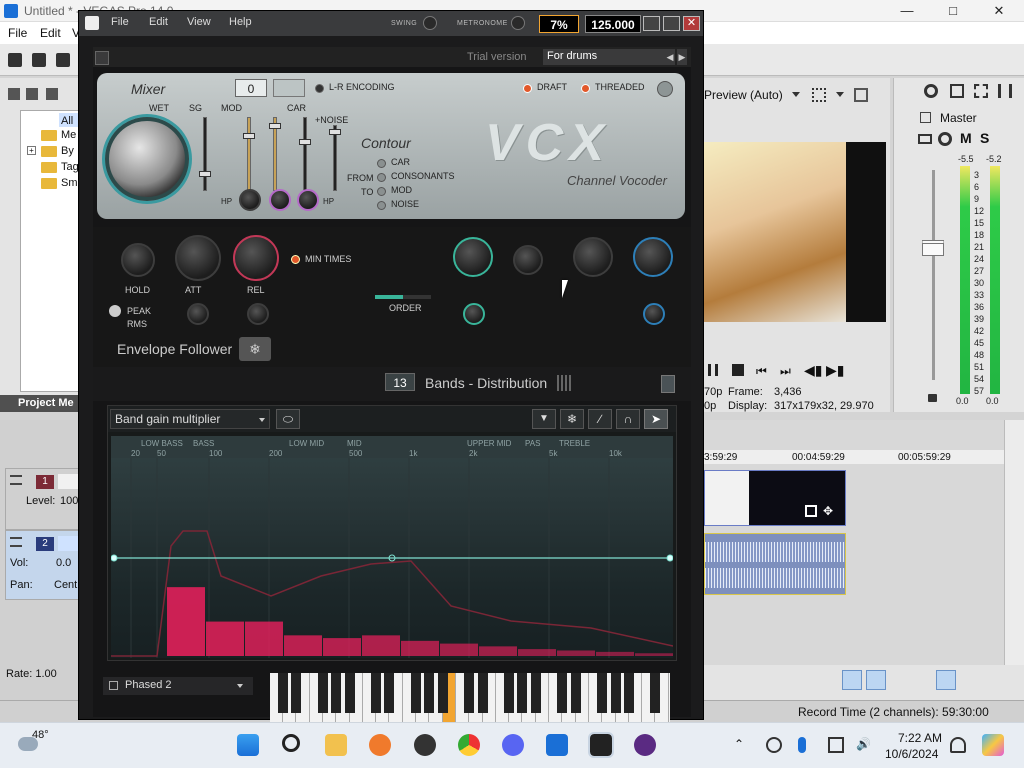  Describe the element at coordinates (513, 745) in the screenshot. I see `discord-icon` at that location.